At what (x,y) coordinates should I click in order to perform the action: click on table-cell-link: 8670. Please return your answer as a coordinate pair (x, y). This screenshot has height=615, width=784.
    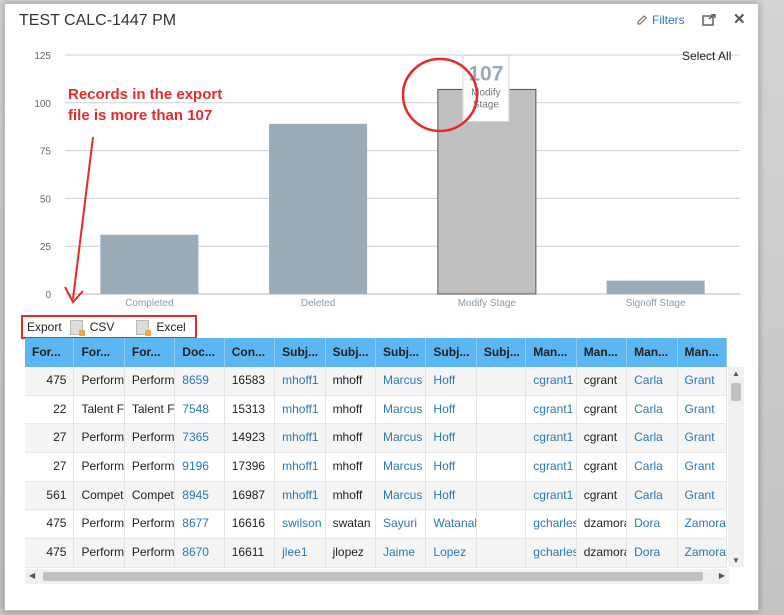
    Looking at the image, I should click on (200, 553).